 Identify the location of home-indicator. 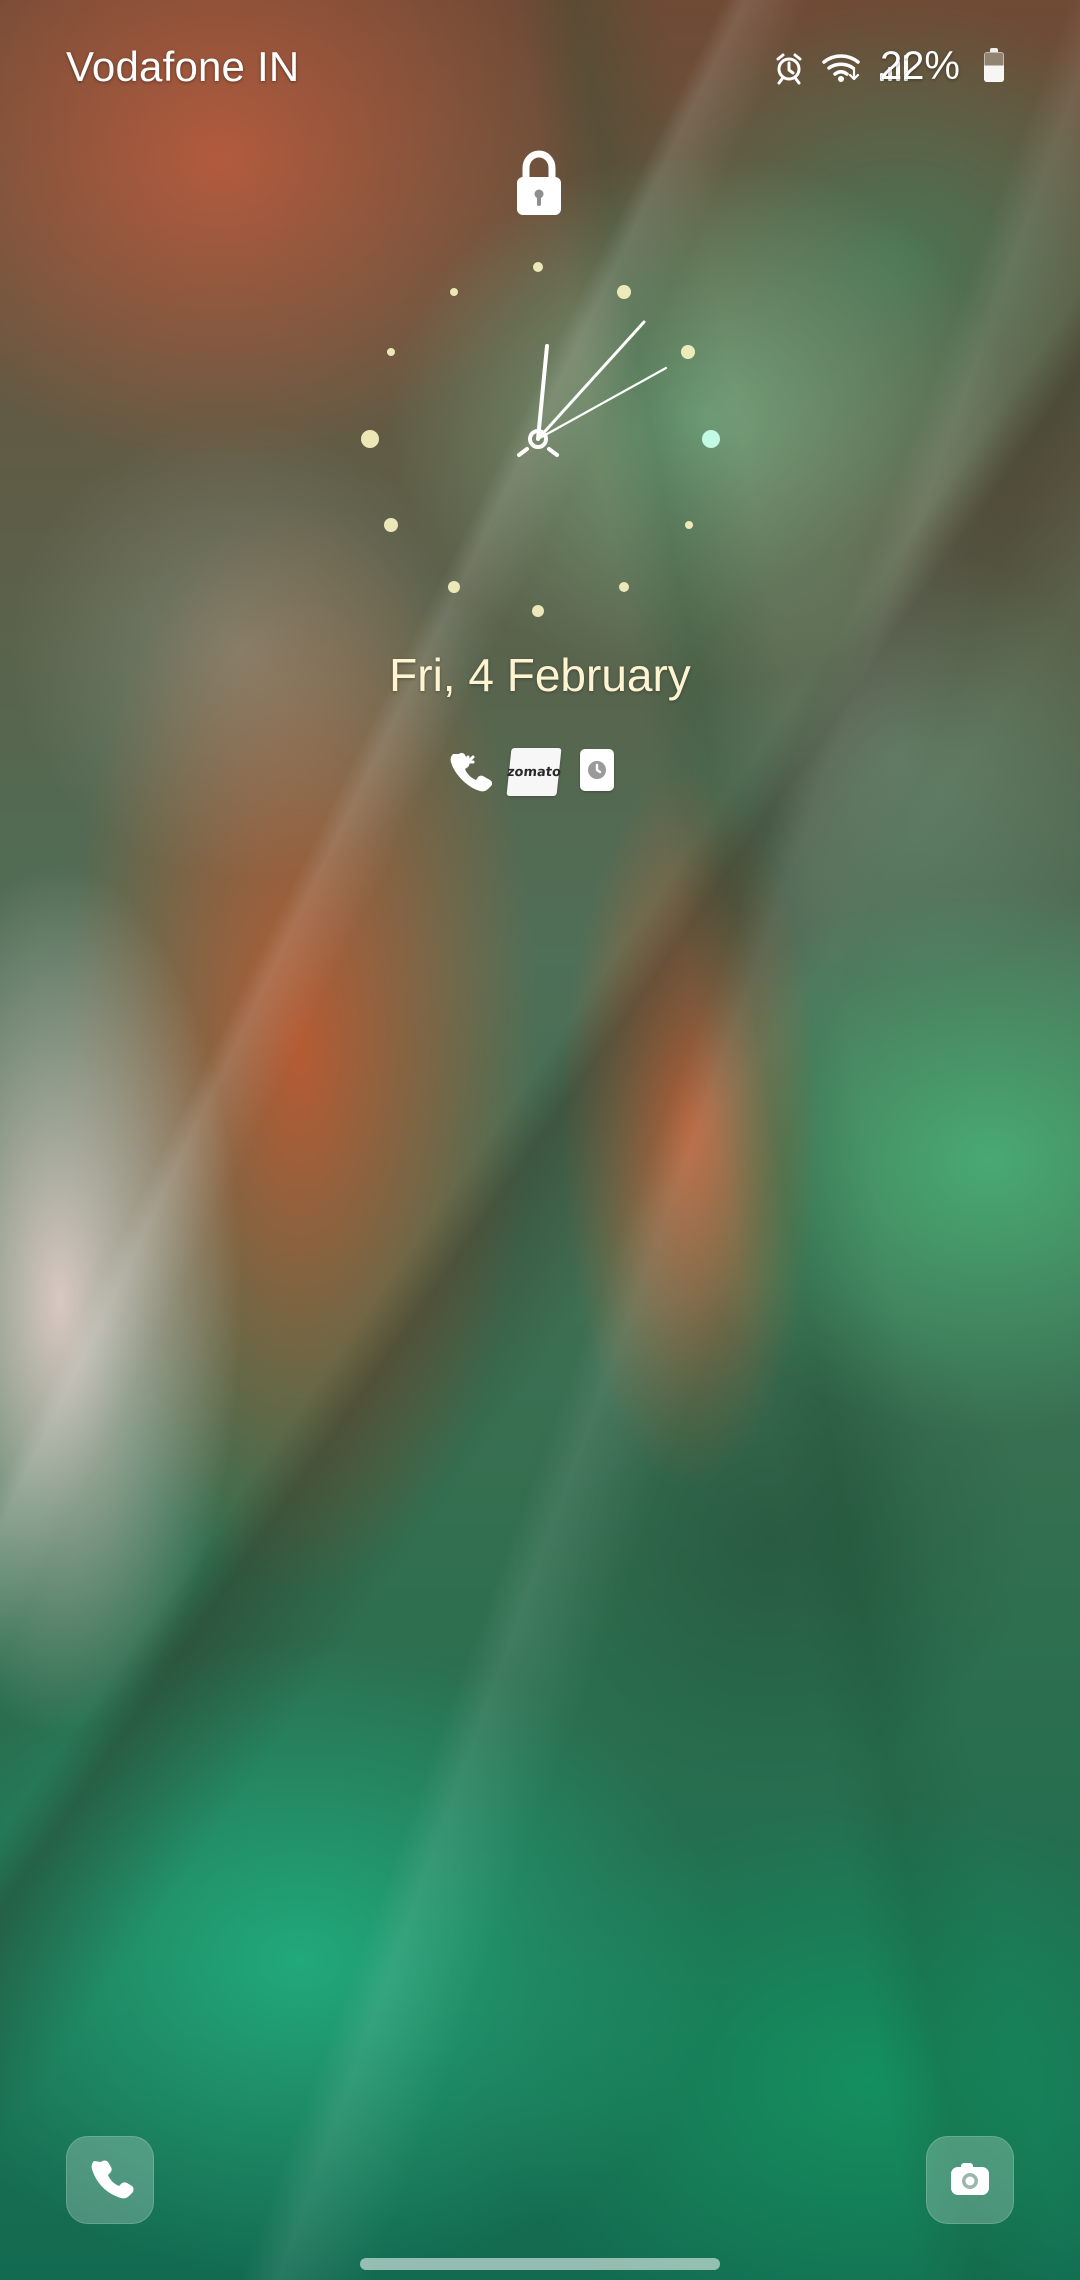
(540, 2264).